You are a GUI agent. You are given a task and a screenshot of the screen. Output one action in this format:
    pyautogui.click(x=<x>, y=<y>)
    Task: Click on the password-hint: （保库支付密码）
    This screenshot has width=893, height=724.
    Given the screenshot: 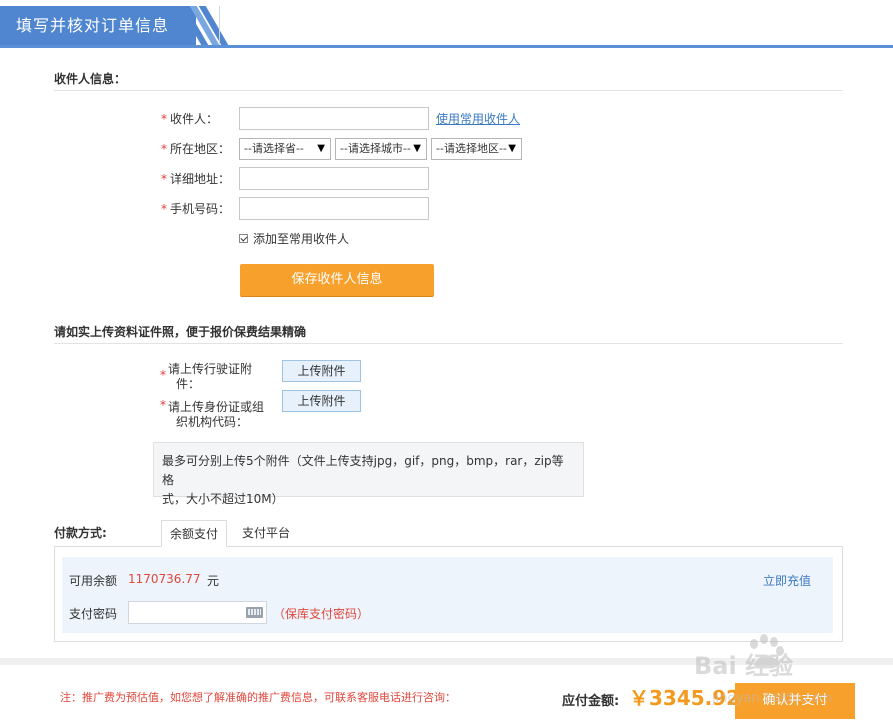 What is the action you would take?
    pyautogui.click(x=321, y=614)
    